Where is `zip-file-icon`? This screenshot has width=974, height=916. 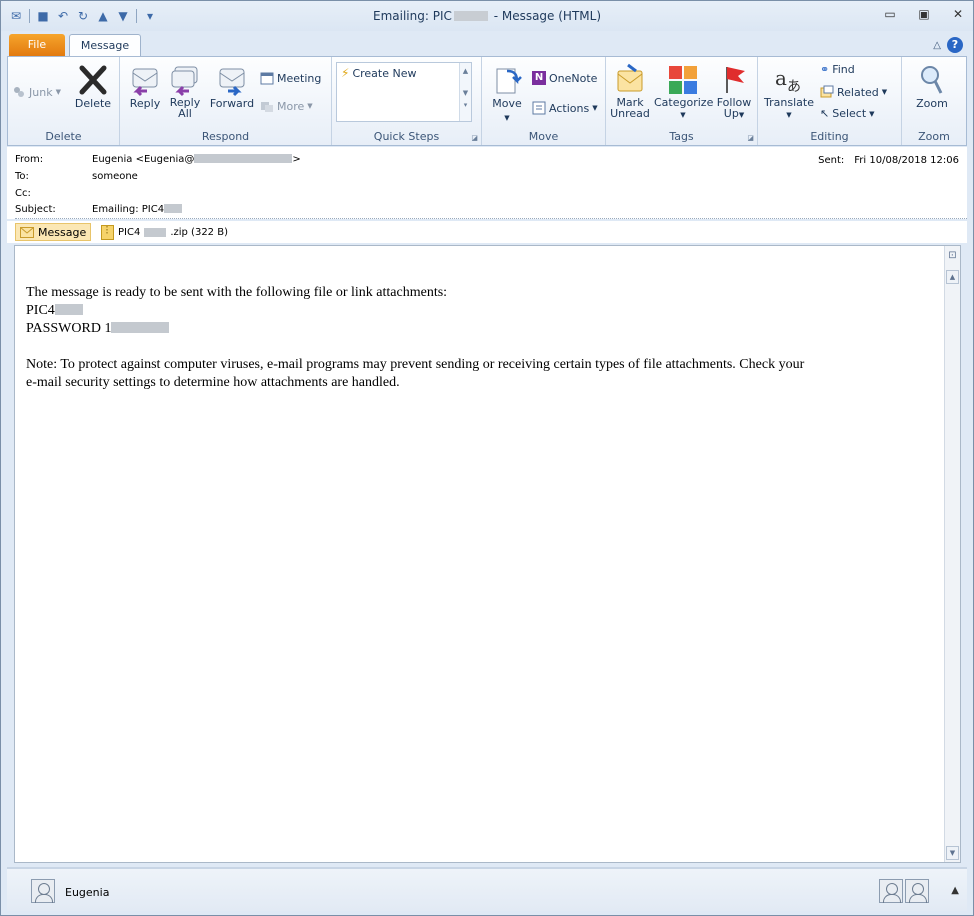 zip-file-icon is located at coordinates (107, 232).